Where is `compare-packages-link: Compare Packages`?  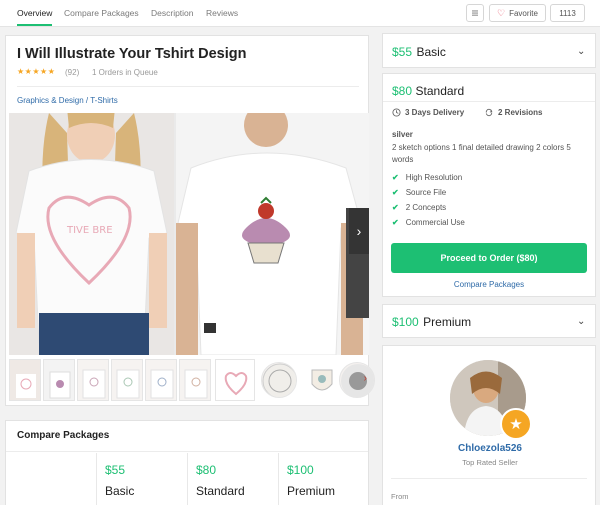 compare-packages-link: Compare Packages is located at coordinates (489, 284).